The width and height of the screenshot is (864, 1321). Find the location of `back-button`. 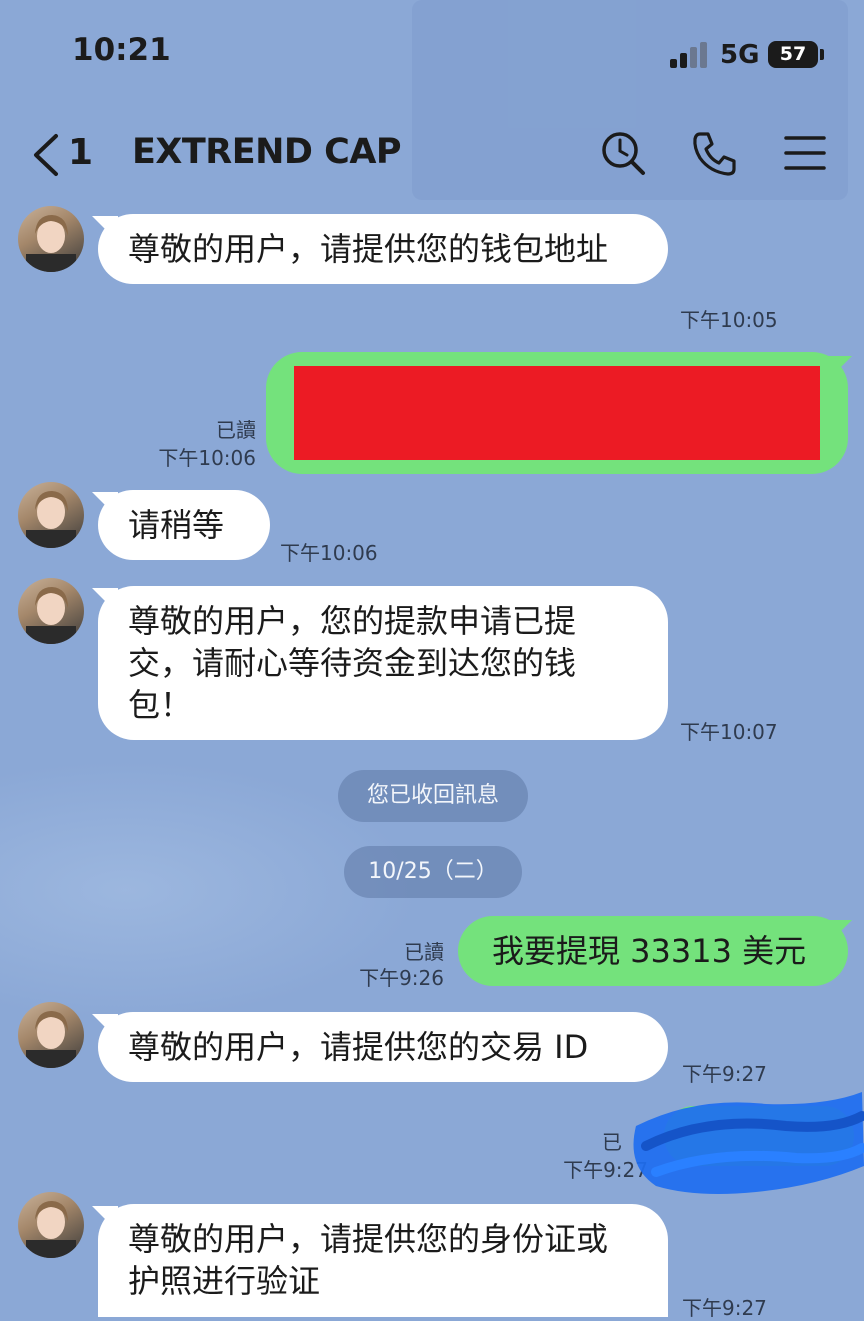

back-button is located at coordinates (48, 155).